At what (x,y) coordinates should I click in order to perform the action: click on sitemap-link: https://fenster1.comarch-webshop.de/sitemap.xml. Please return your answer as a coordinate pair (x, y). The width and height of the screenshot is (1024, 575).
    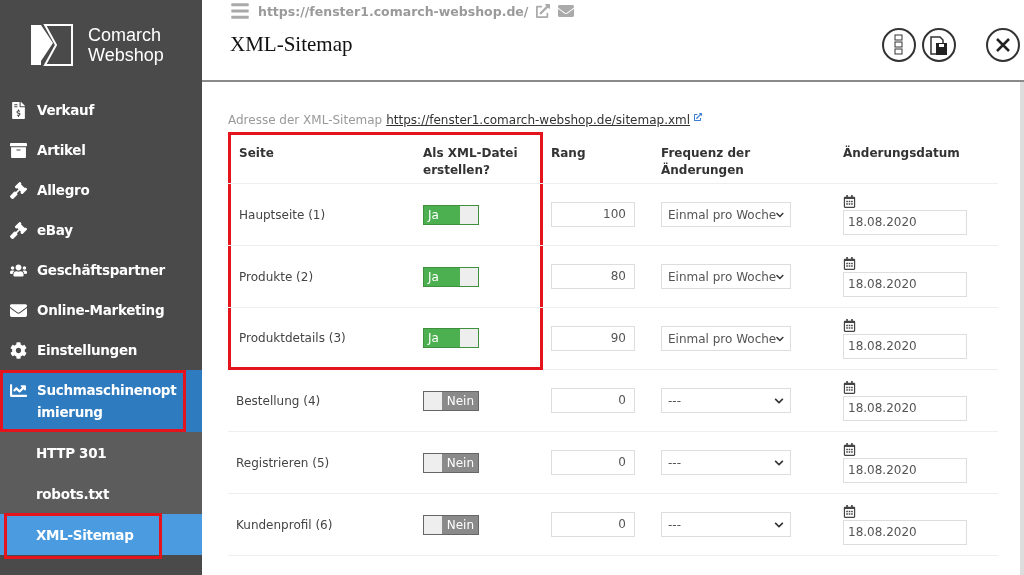
    Looking at the image, I should click on (538, 120).